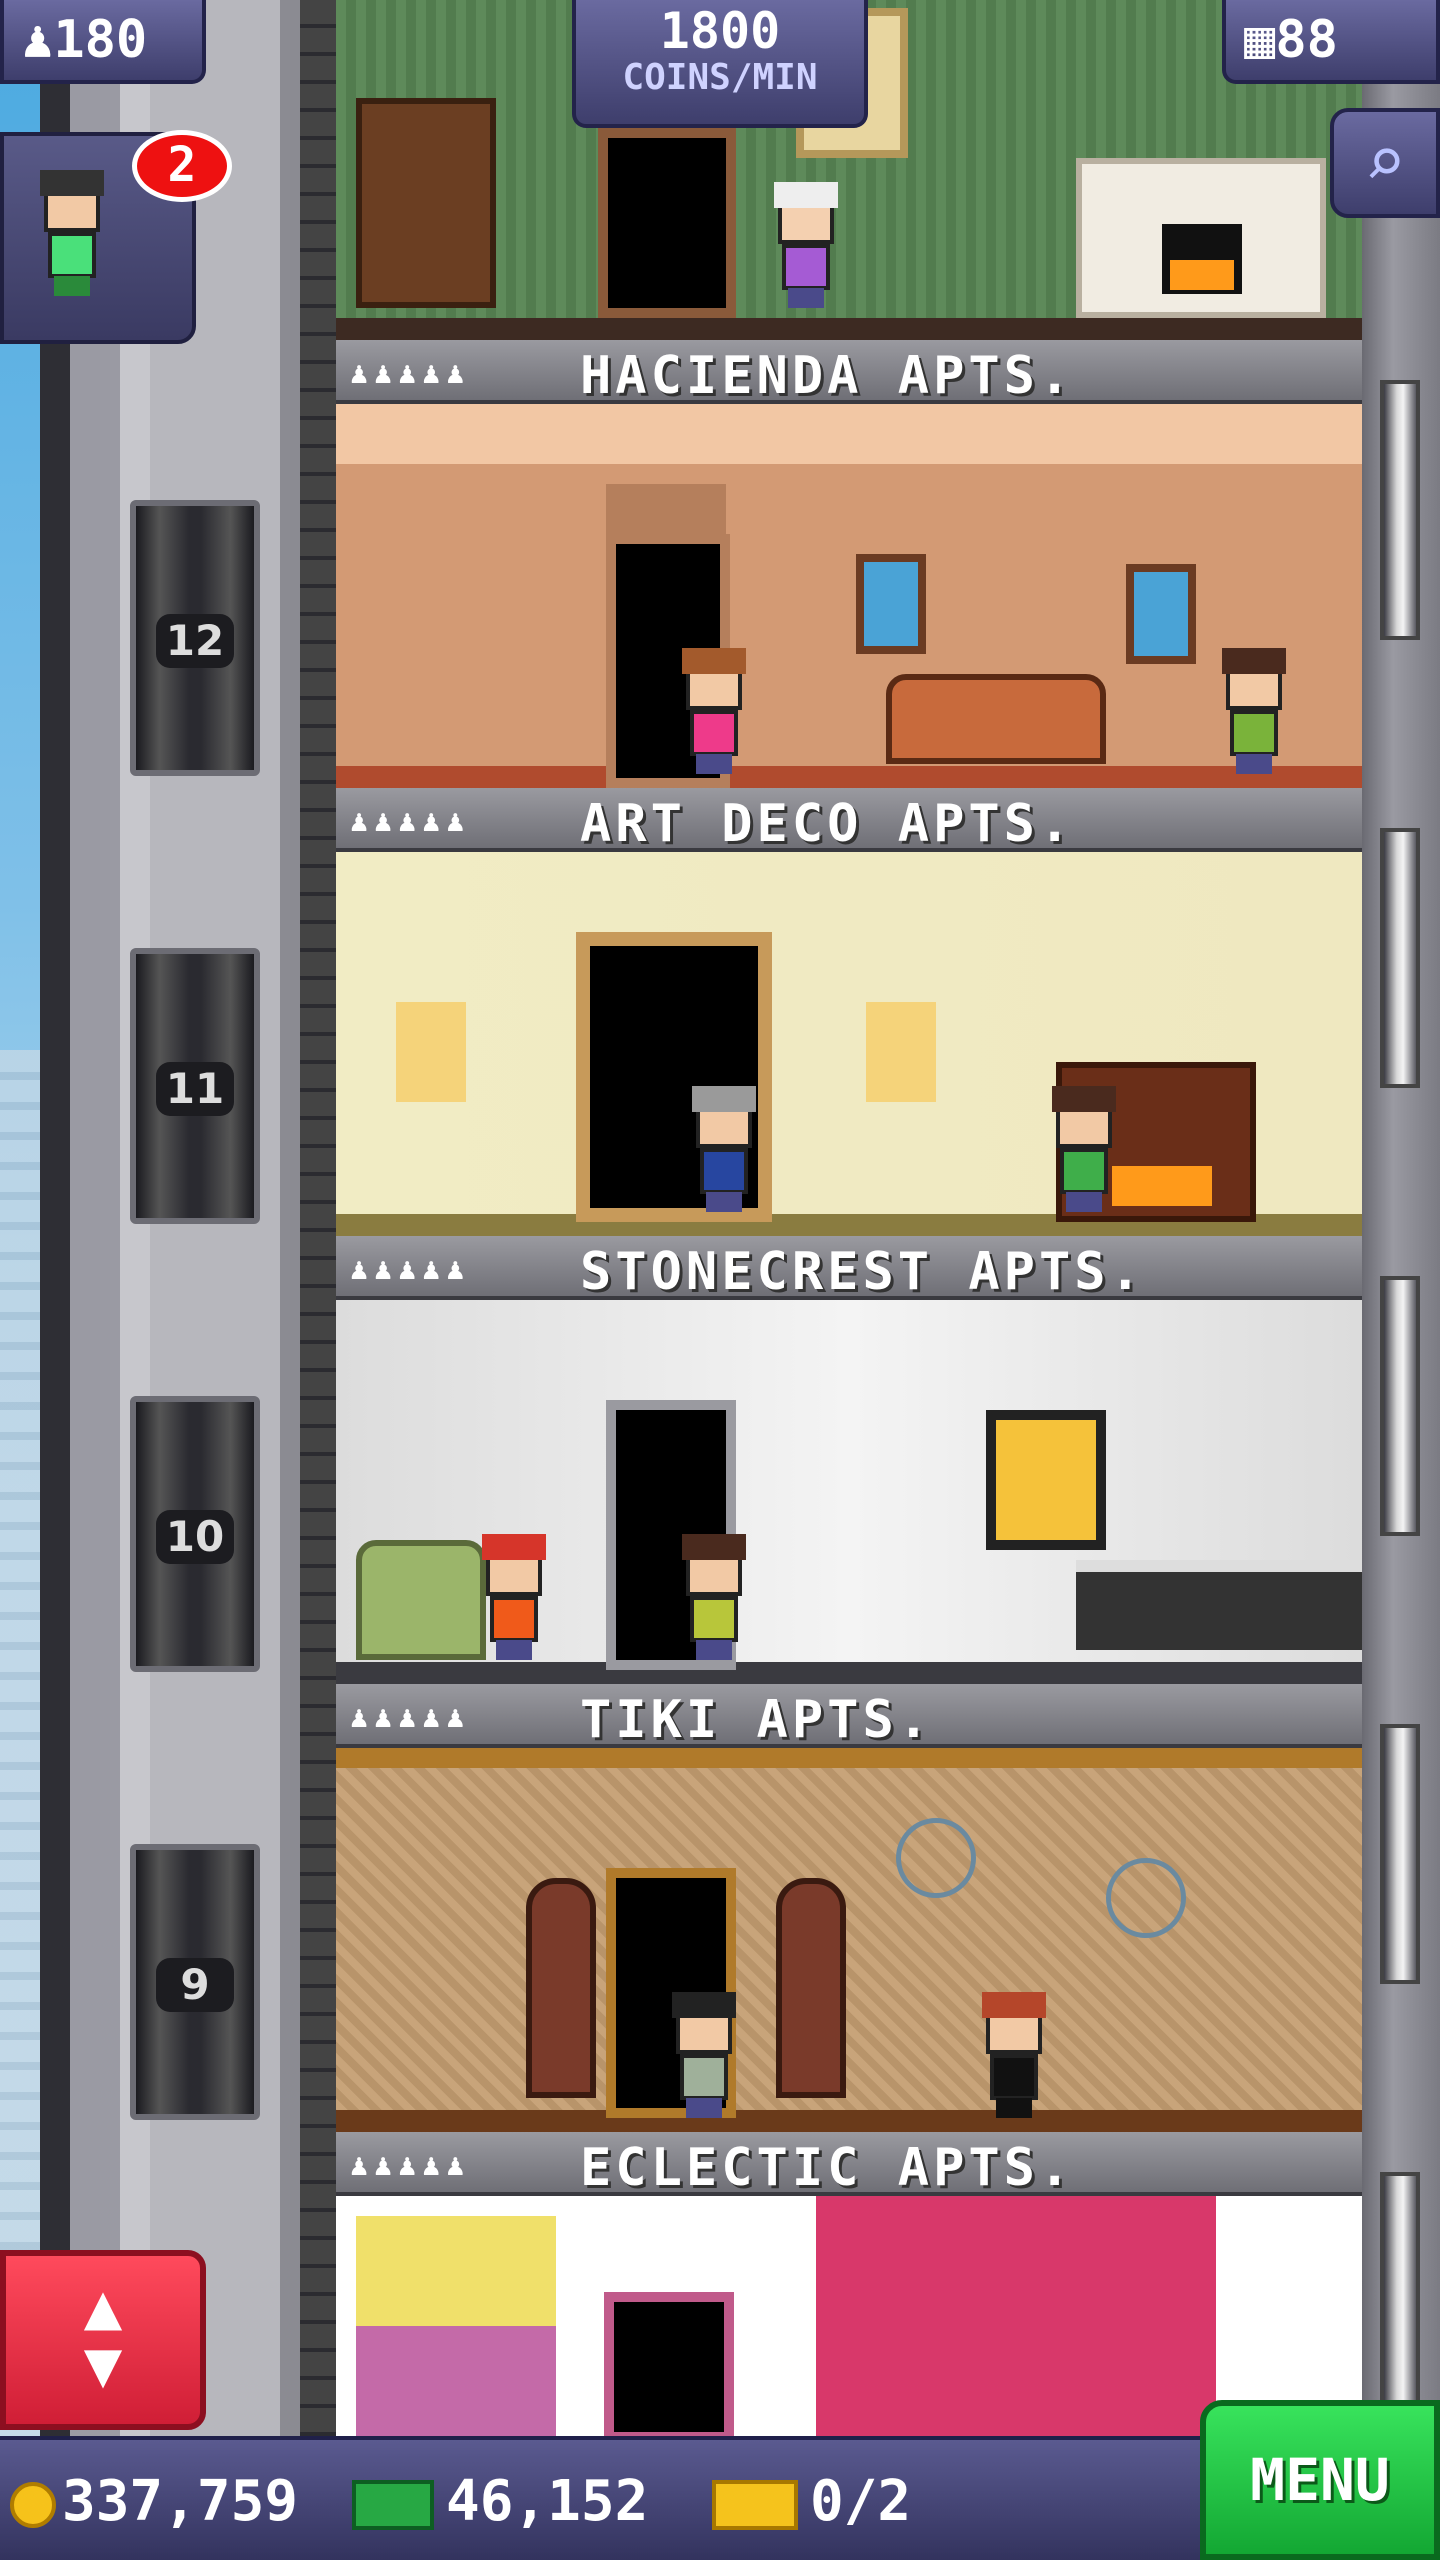 The width and height of the screenshot is (1440, 2560). Describe the element at coordinates (861, 2501) in the screenshot. I see `tickets-value: 0/2` at that location.